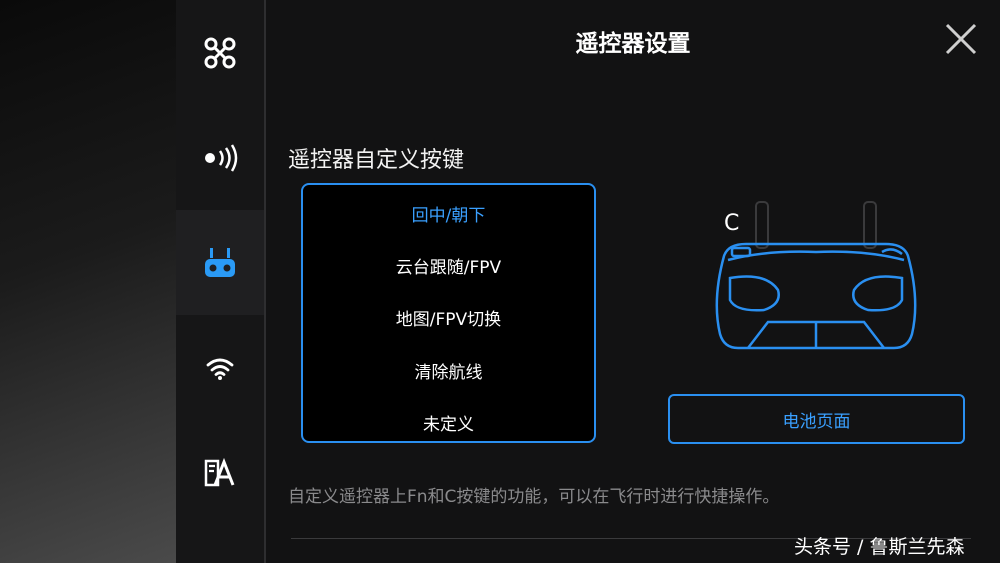 Image resolution: width=1000 pixels, height=563 pixels. I want to click on remote-controller-icon, so click(220, 262).